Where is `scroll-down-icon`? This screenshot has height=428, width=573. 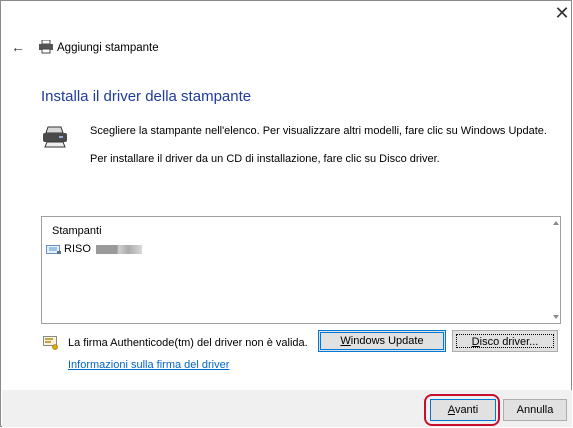 scroll-down-icon is located at coordinates (556, 317).